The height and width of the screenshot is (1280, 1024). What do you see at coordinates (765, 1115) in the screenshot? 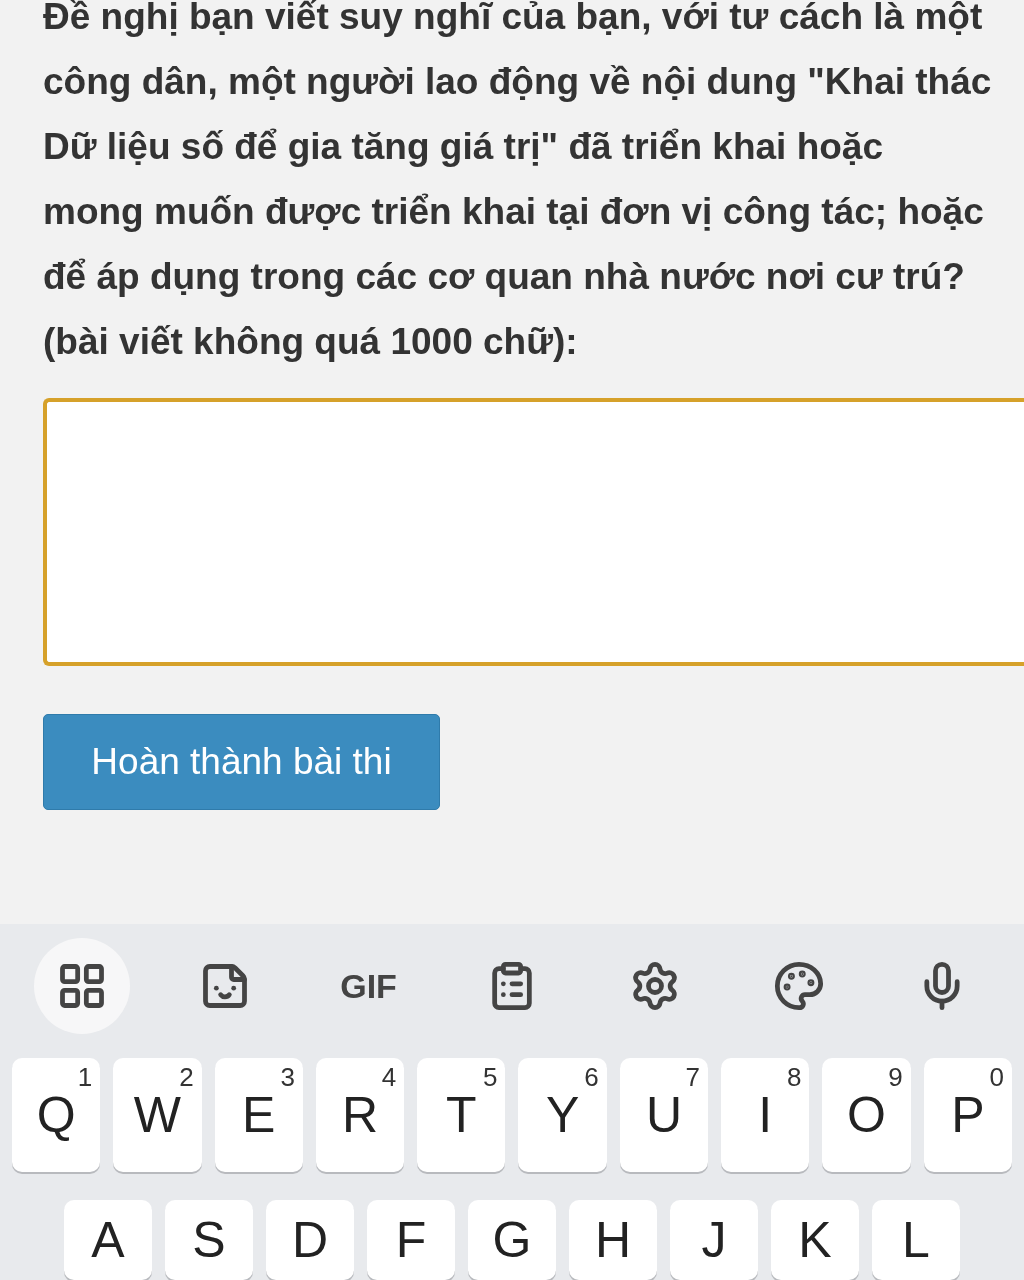
I see `key: I 8` at bounding box center [765, 1115].